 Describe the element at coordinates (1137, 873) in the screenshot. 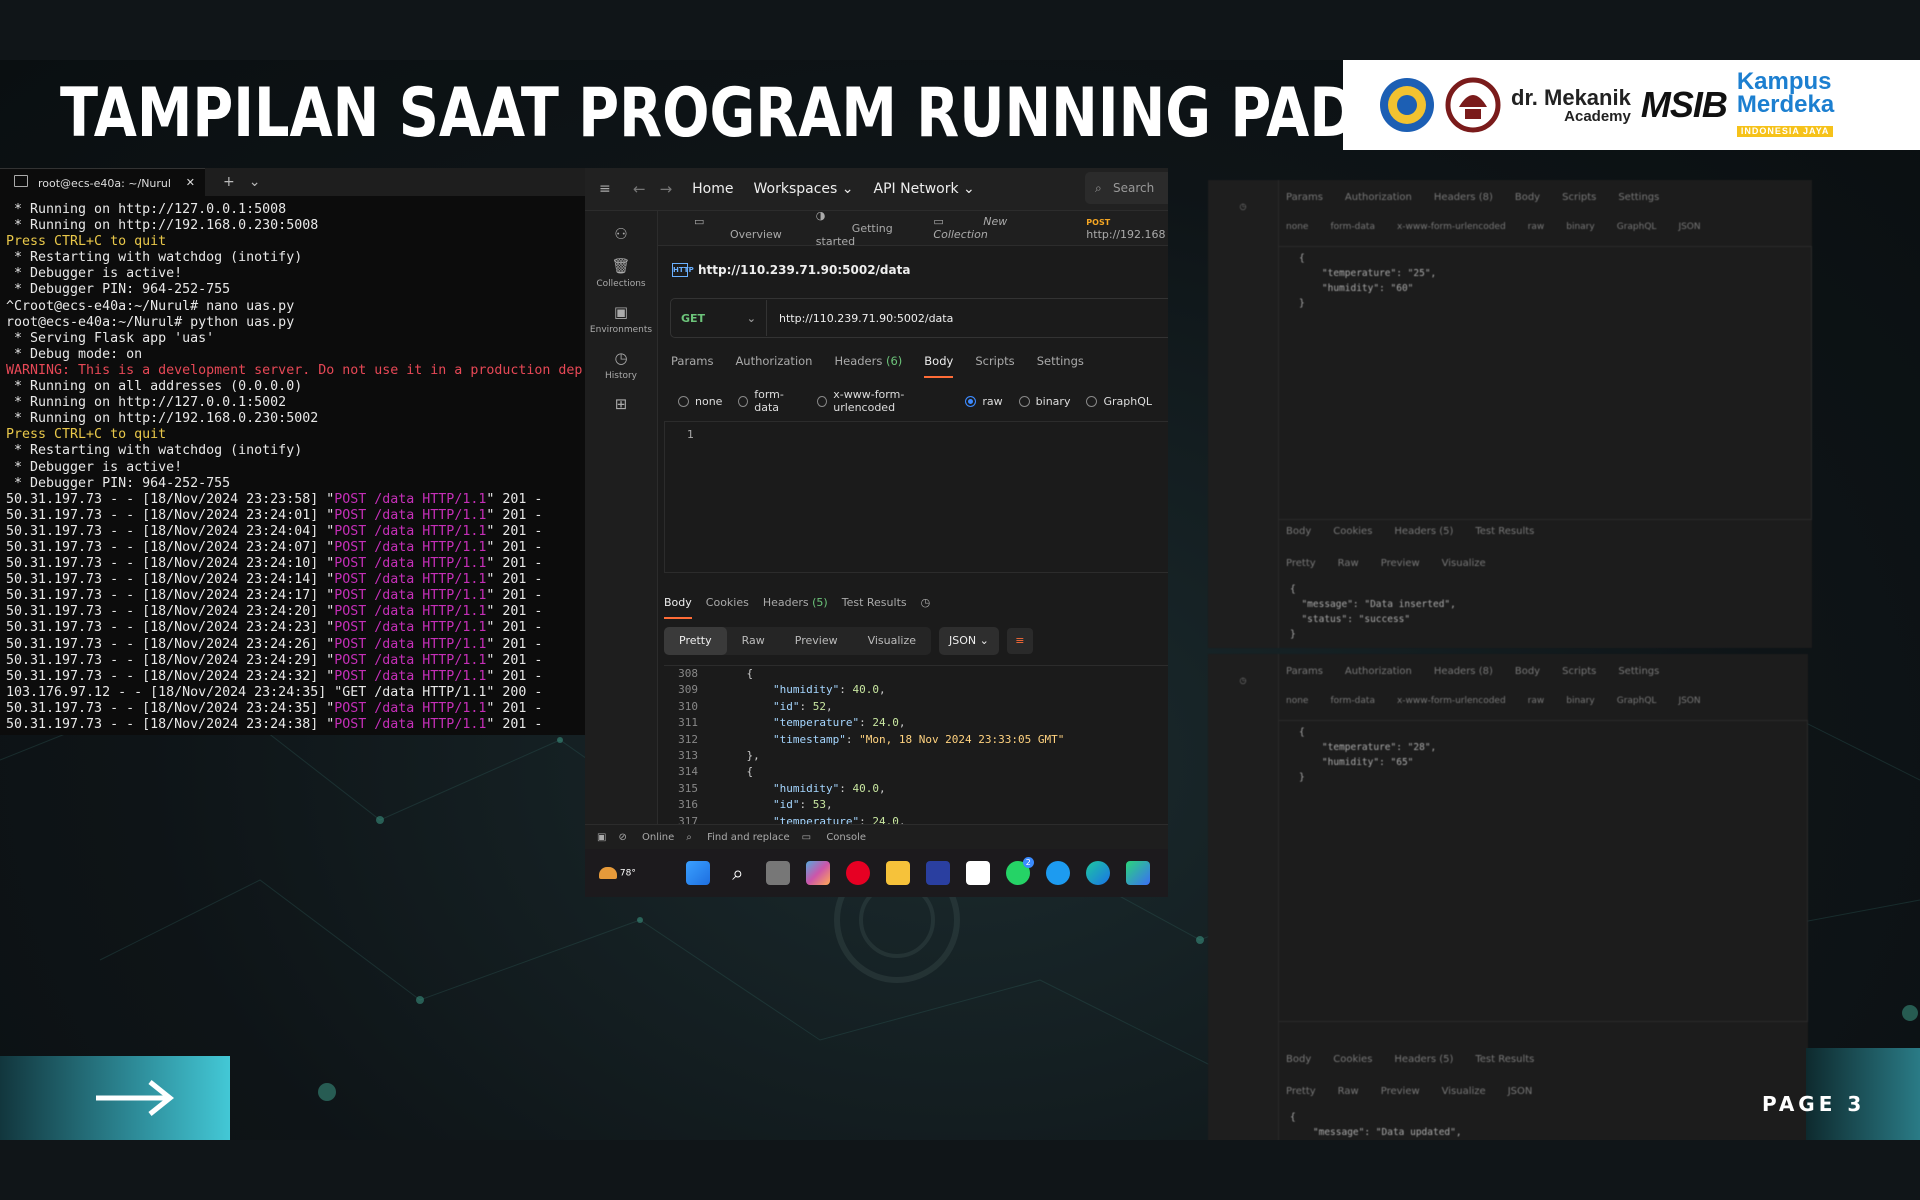

I see `pycharm-icon` at that location.